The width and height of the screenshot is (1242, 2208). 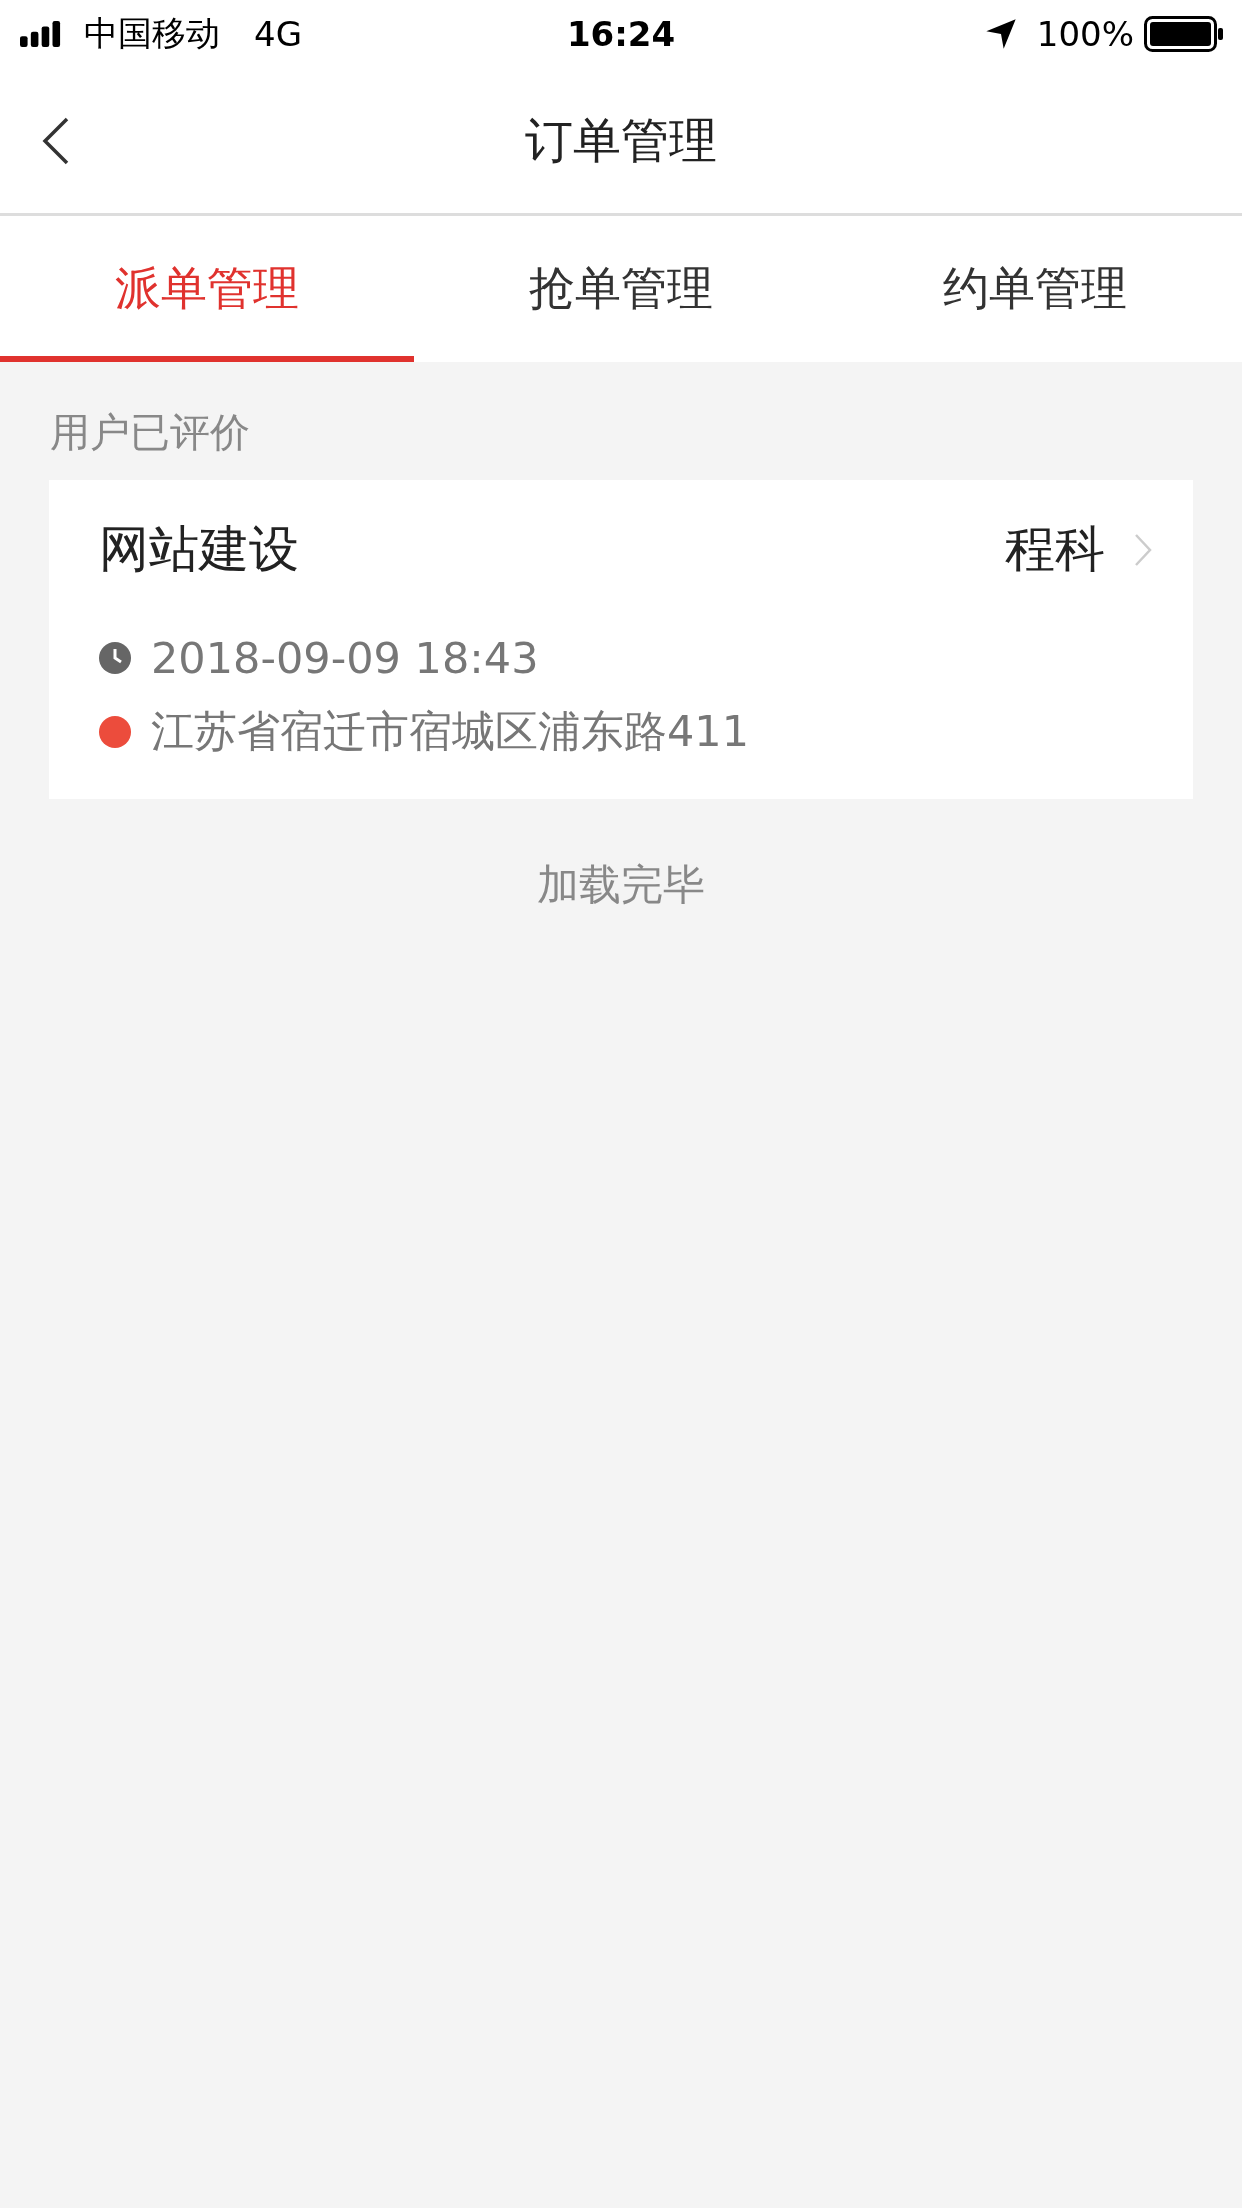 I want to click on network-type: 4G, so click(x=278, y=34).